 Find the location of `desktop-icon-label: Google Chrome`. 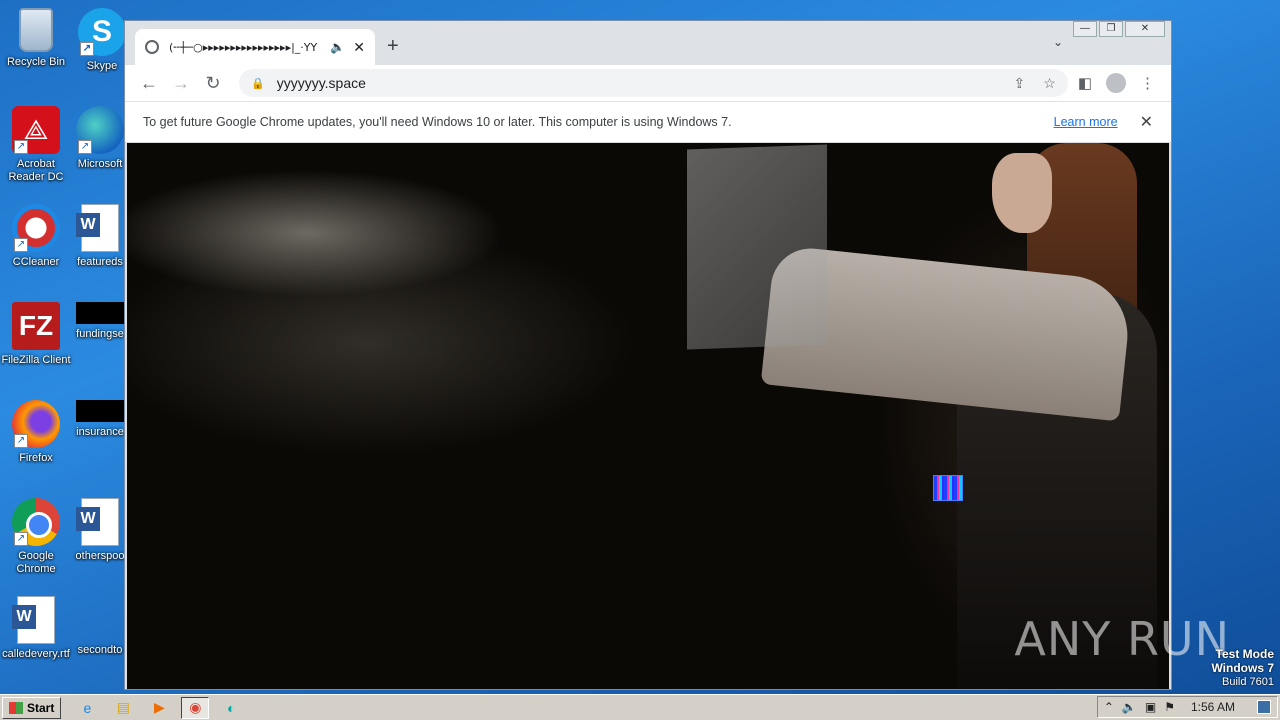

desktop-icon-label: Google Chrome is located at coordinates (36, 562).